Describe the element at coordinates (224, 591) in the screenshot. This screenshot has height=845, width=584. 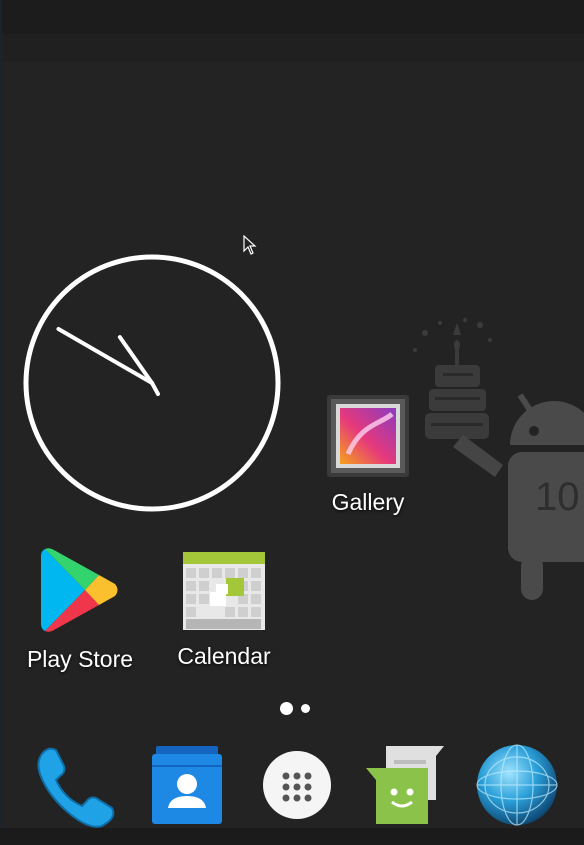
I see `calendar-icon` at that location.